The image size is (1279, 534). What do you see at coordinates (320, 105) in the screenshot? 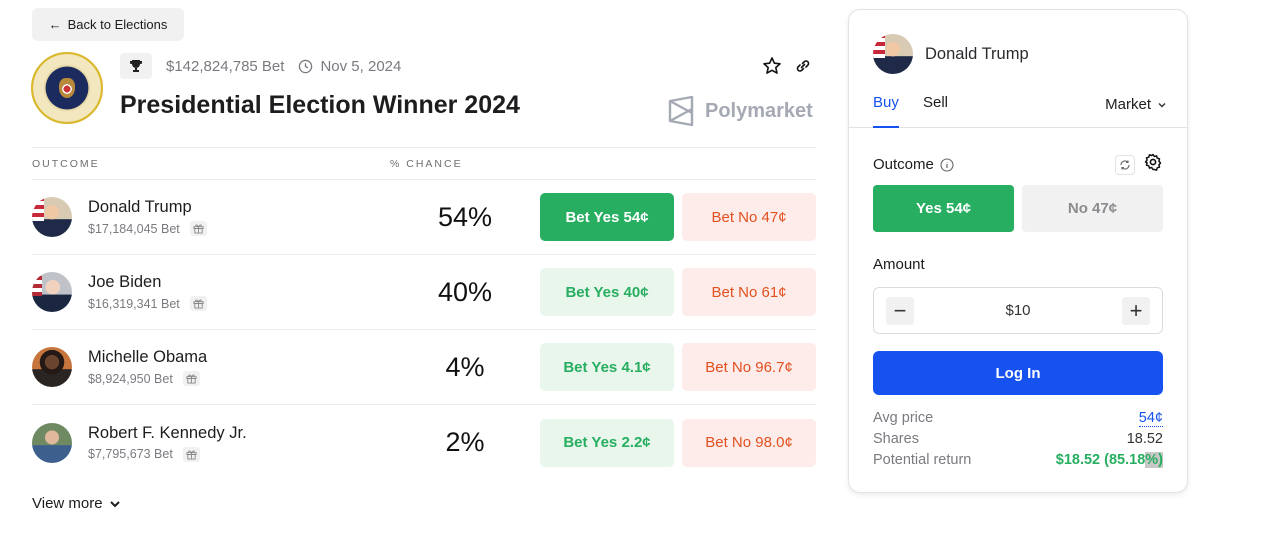
I see `page-title: Presidential Election Winner 2024` at bounding box center [320, 105].